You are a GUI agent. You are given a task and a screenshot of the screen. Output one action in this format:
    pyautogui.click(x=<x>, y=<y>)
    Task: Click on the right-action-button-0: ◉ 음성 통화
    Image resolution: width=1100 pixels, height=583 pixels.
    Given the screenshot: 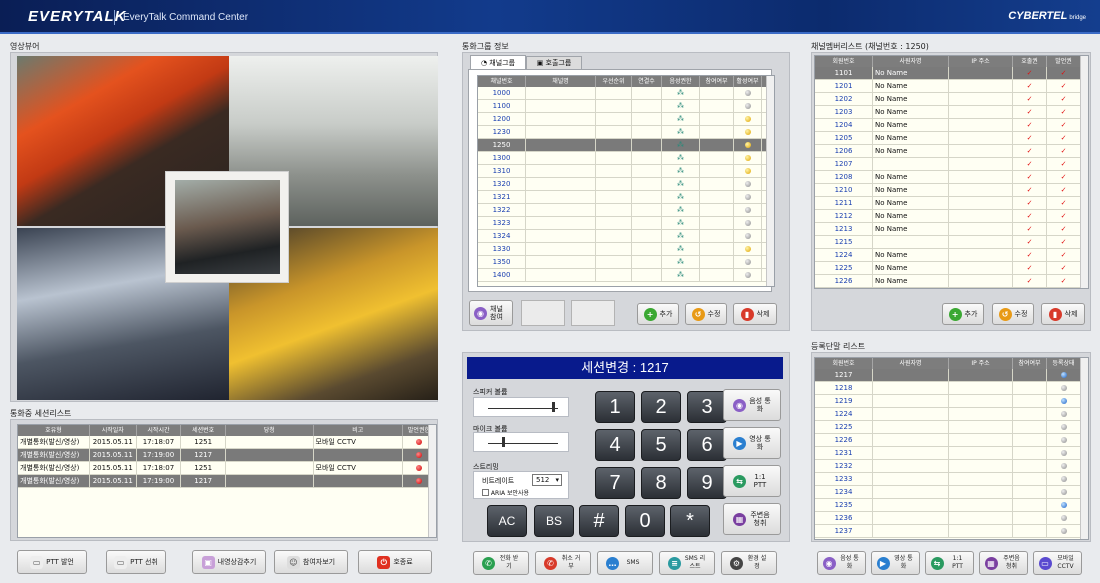 What is the action you would take?
    pyautogui.click(x=841, y=563)
    